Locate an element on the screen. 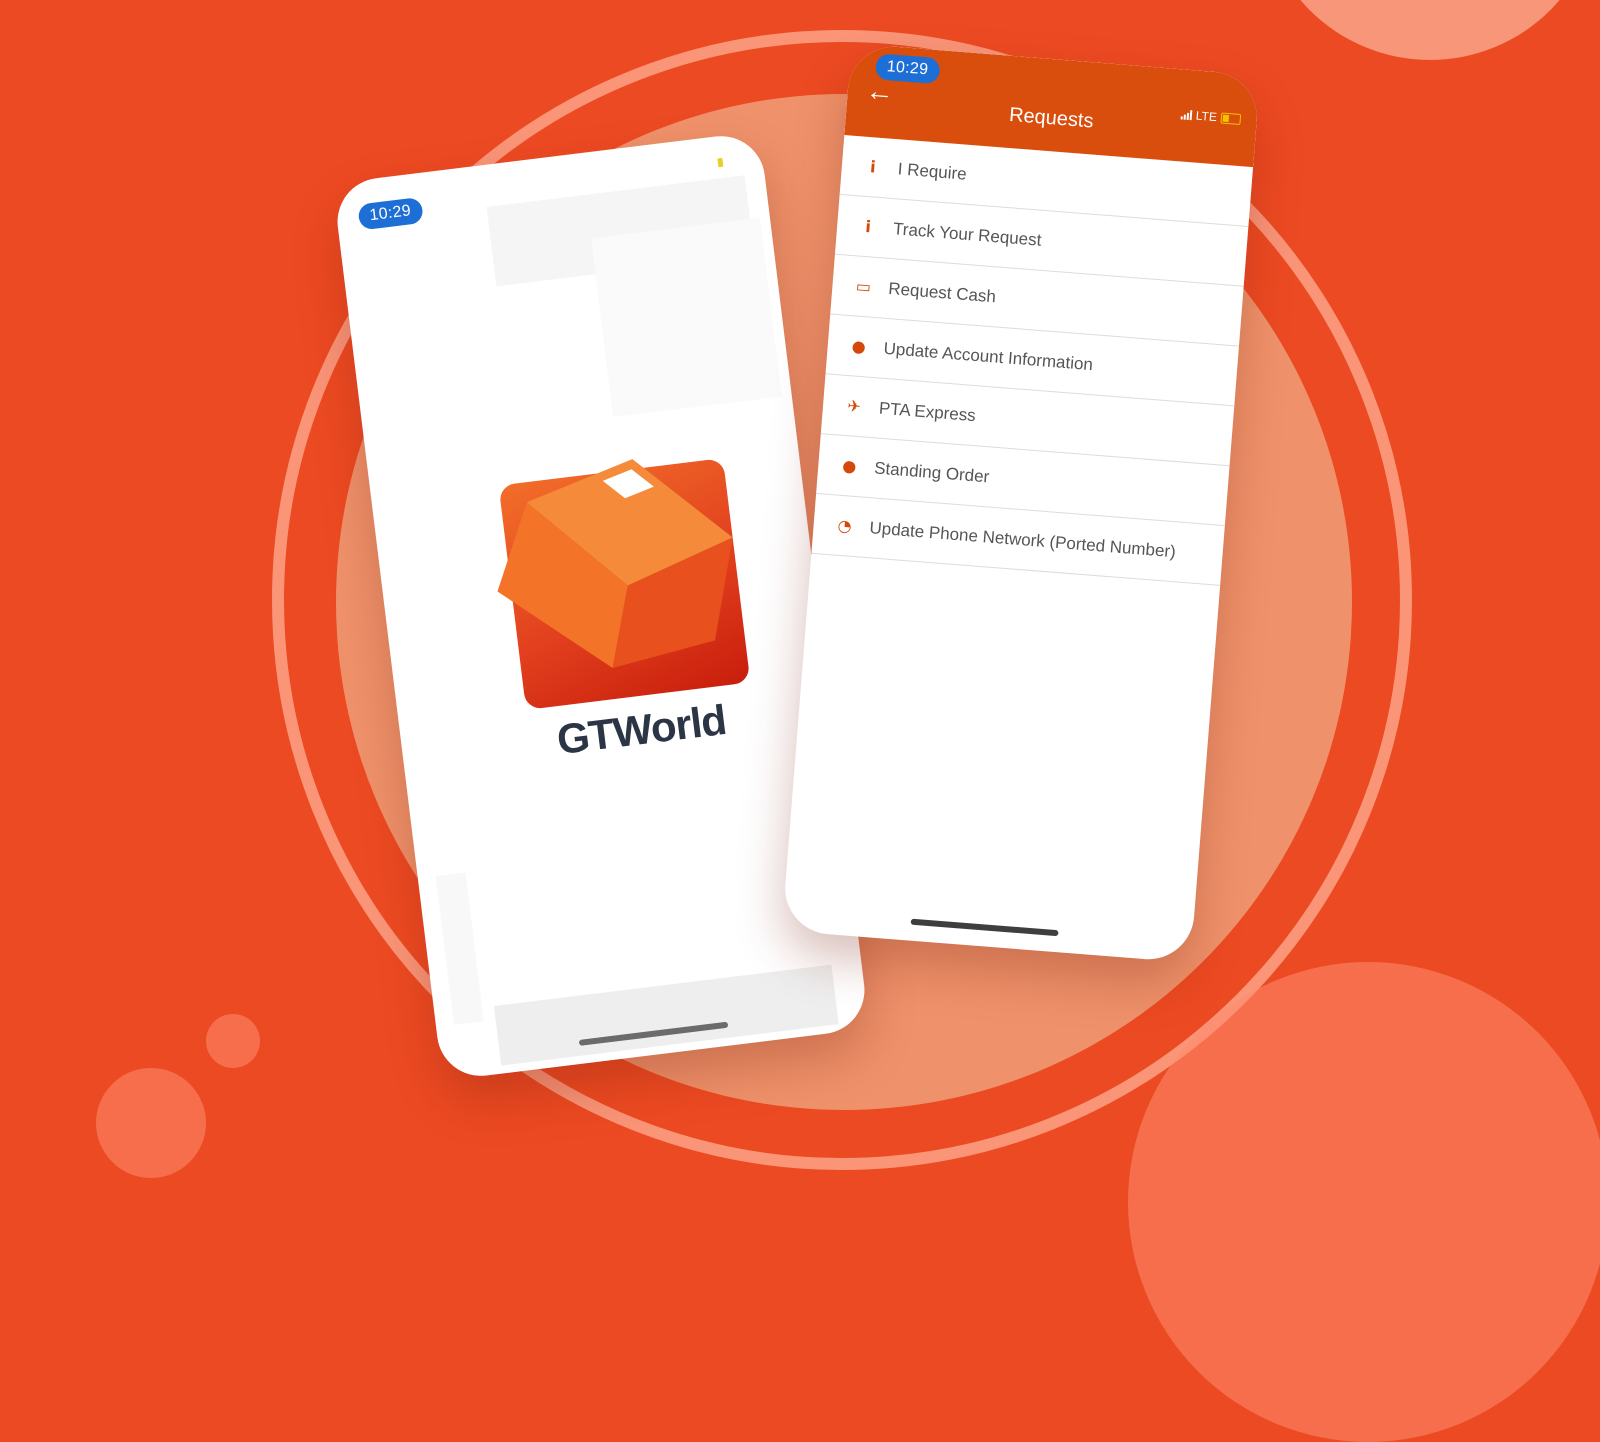 The image size is (1600, 1442). list-item-label: PTA Express is located at coordinates (927, 411).